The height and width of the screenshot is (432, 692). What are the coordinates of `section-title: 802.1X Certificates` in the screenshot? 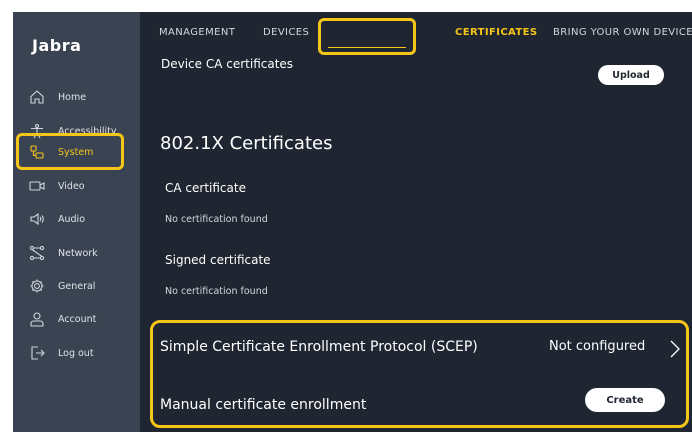 It's located at (246, 143).